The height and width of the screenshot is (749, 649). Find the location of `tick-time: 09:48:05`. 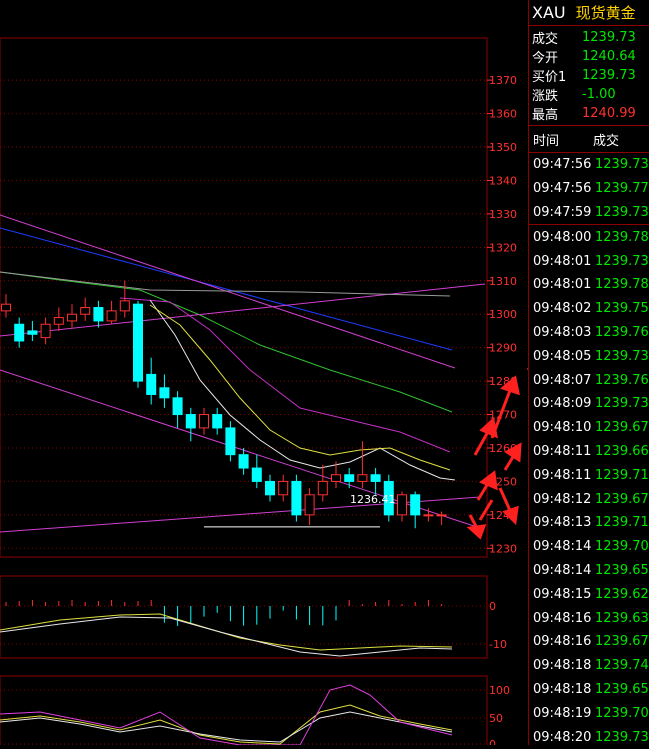

tick-time: 09:48:05 is located at coordinates (562, 356).